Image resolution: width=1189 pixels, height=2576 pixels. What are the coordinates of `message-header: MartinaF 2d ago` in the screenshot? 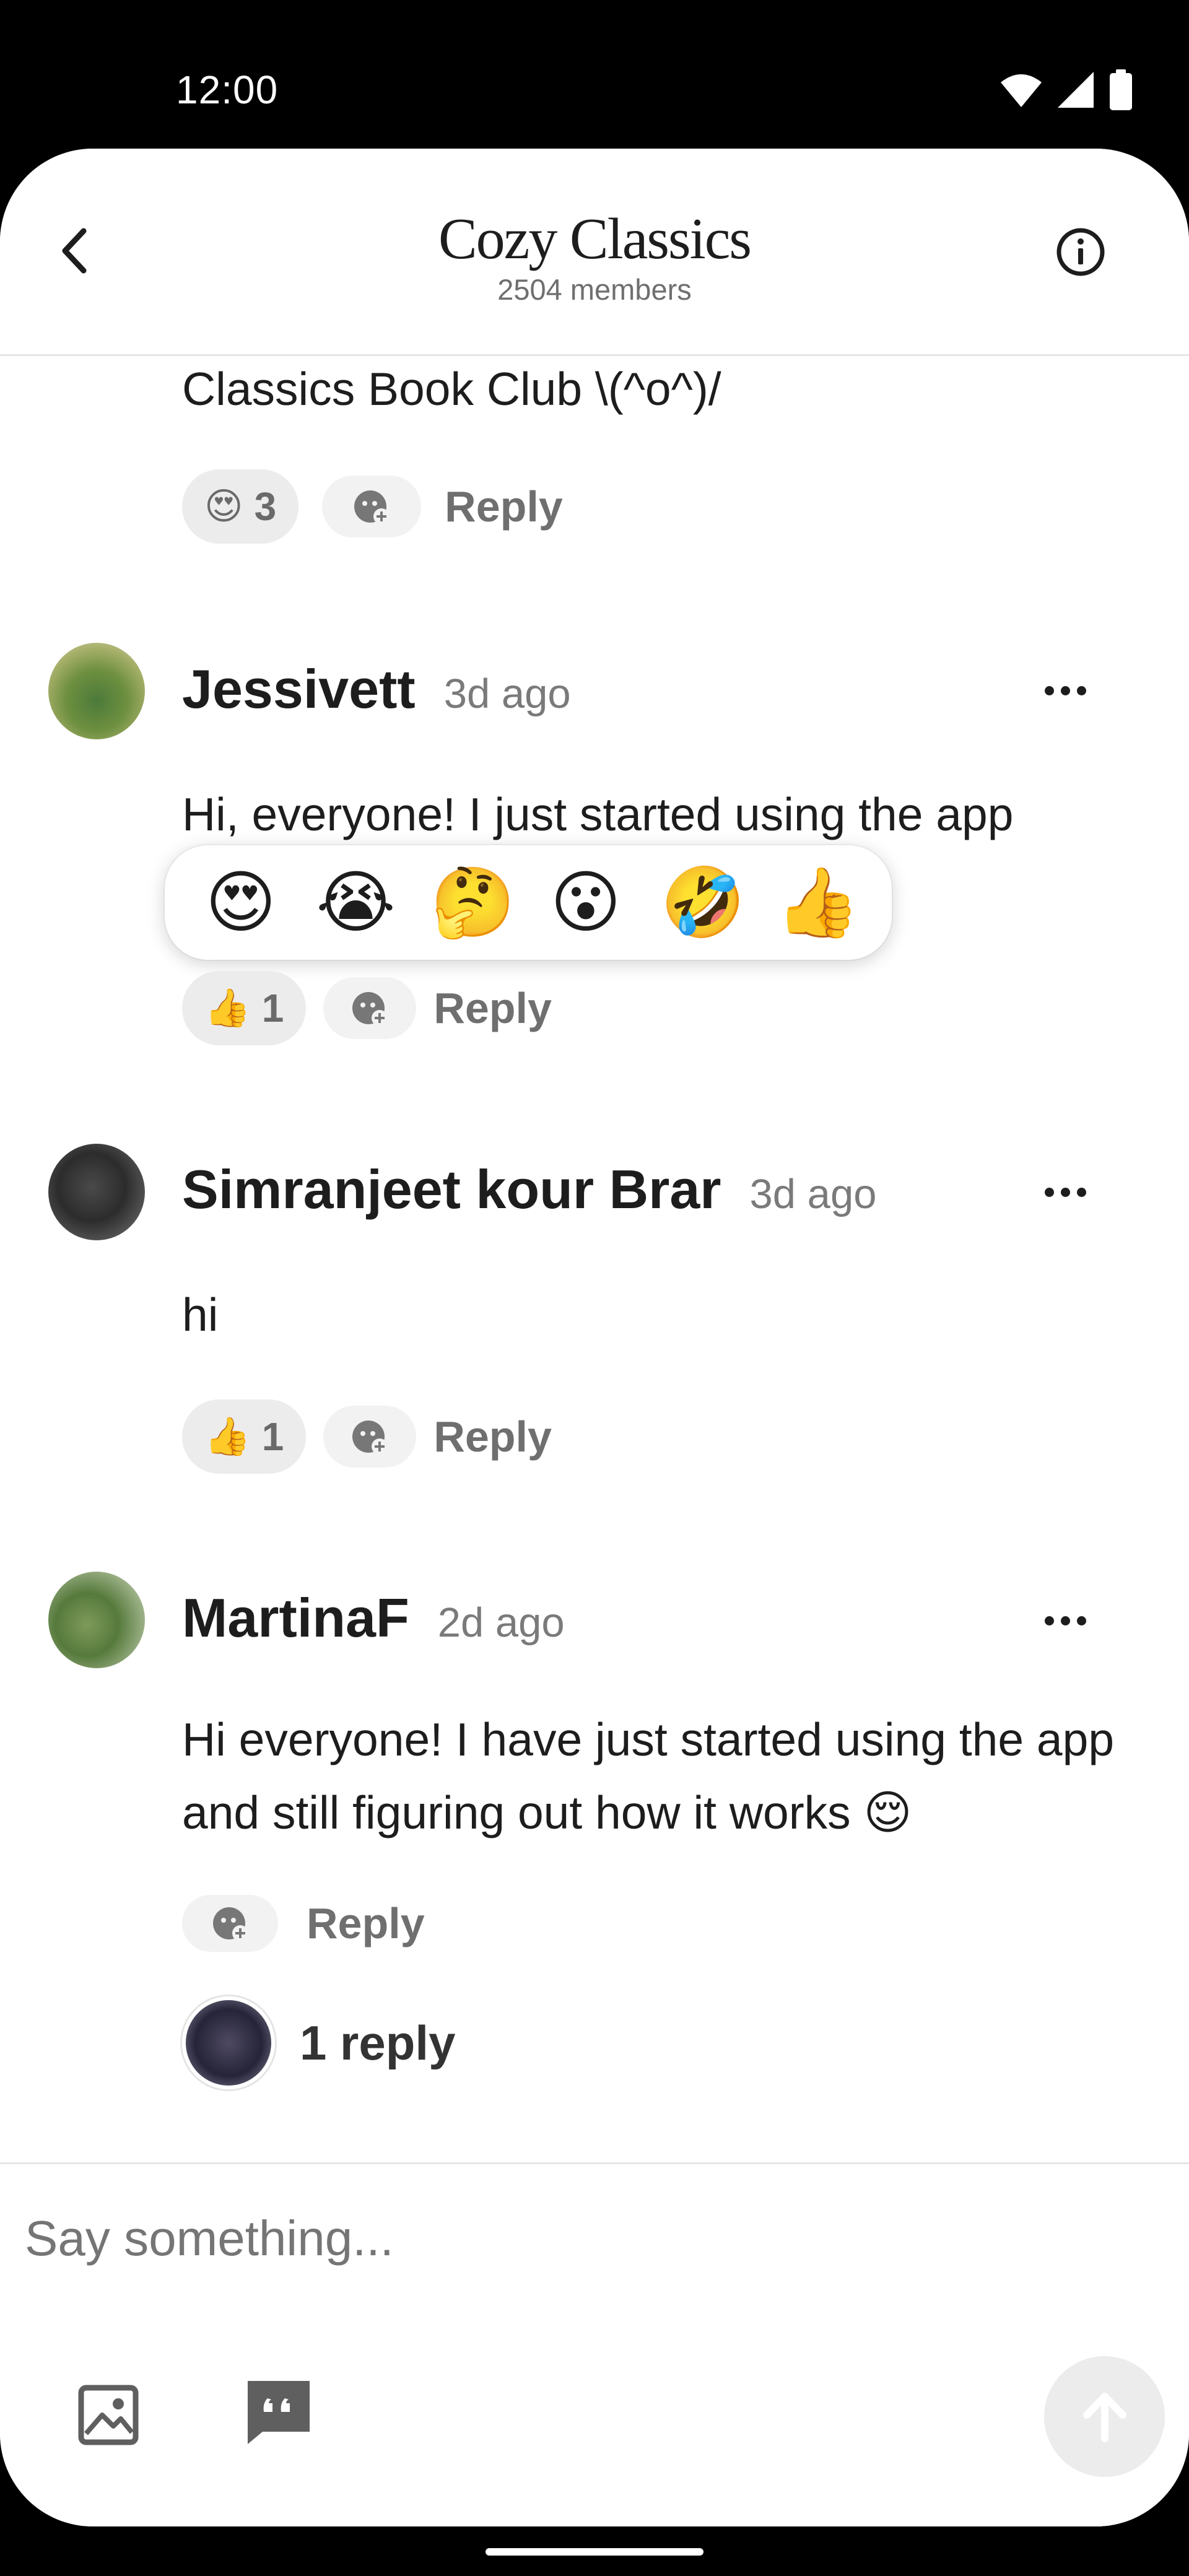 It's located at (373, 1618).